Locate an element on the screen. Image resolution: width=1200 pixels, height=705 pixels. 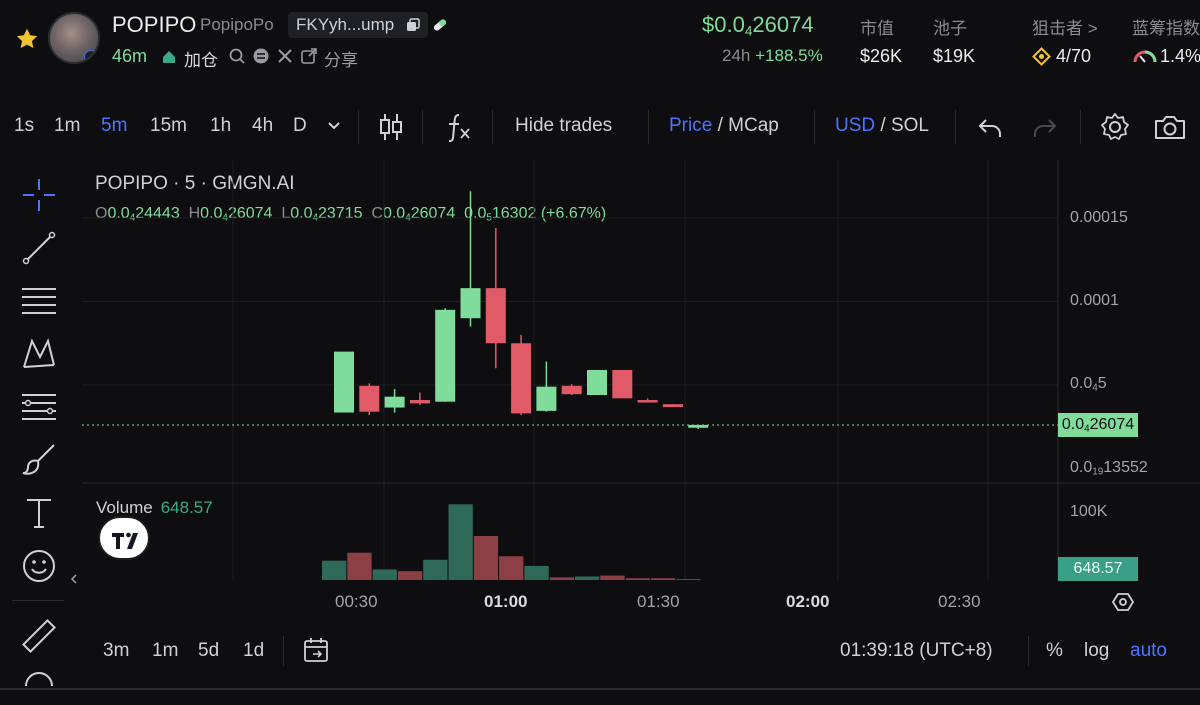
mcap-value: $26K is located at coordinates (881, 56).